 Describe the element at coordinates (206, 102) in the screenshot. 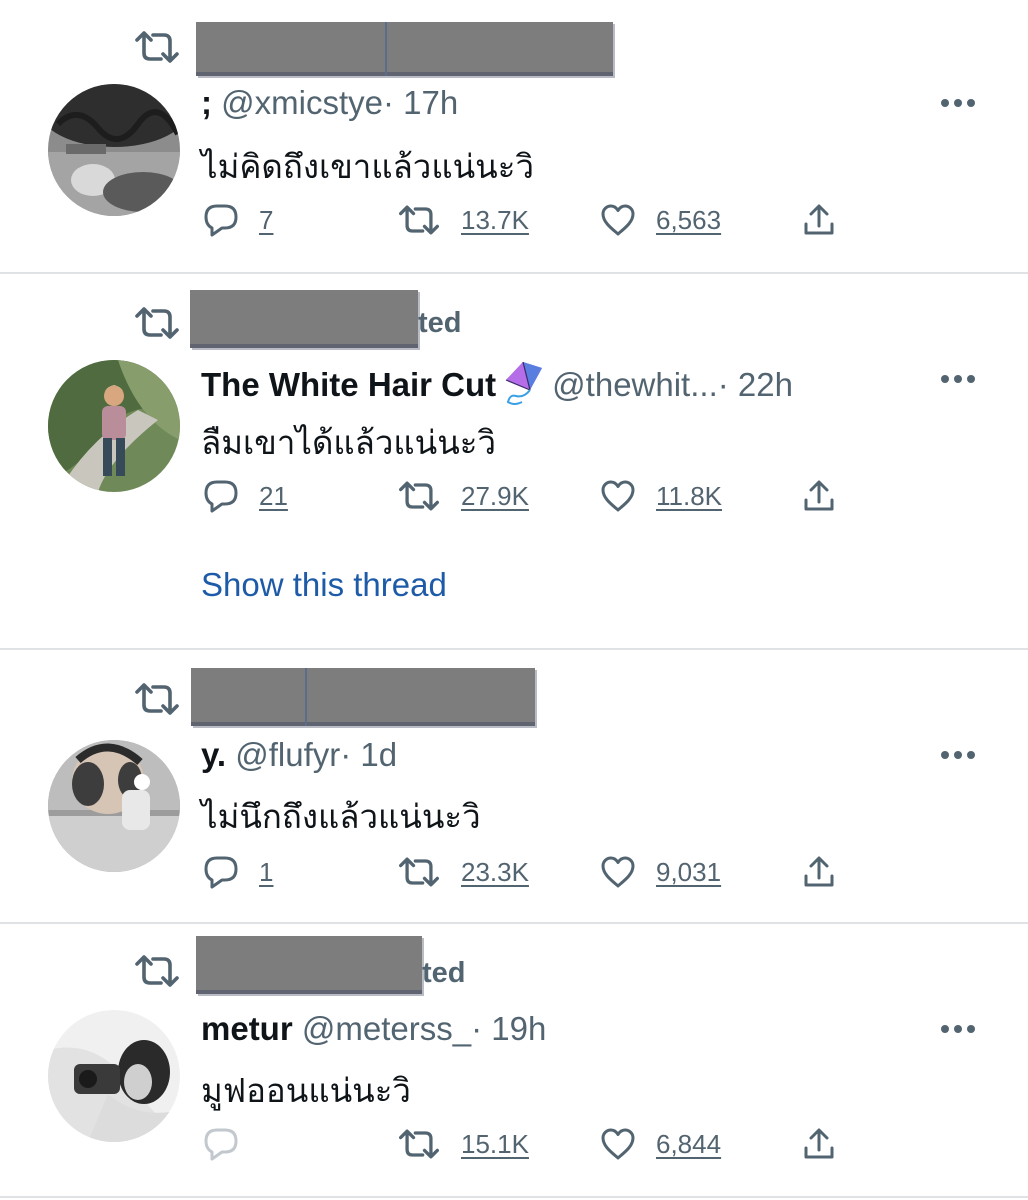

I see `display-name: ;` at that location.